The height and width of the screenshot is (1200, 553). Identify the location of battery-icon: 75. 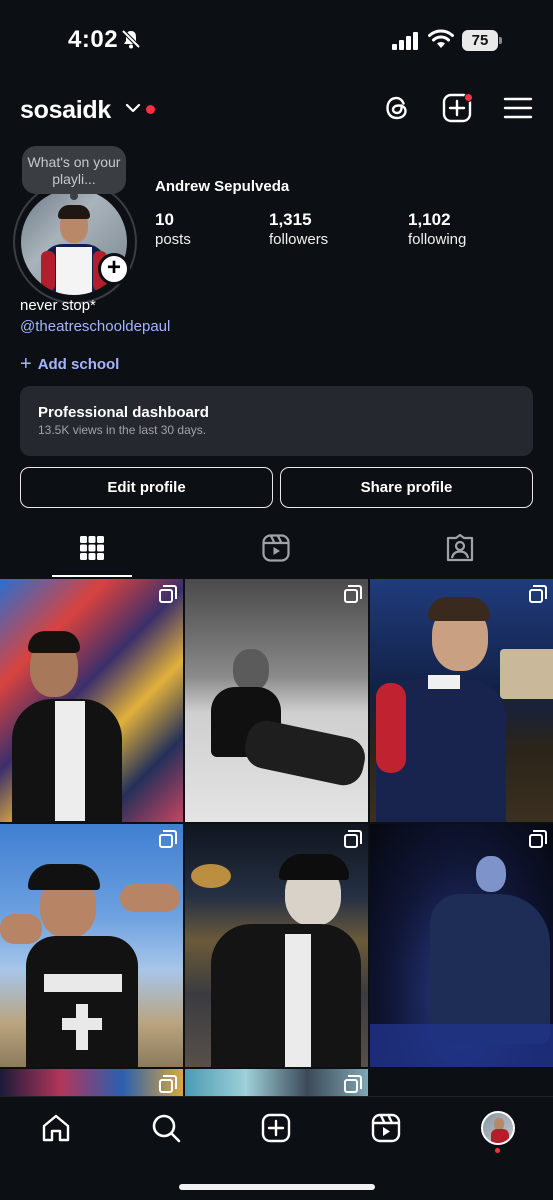
(482, 40).